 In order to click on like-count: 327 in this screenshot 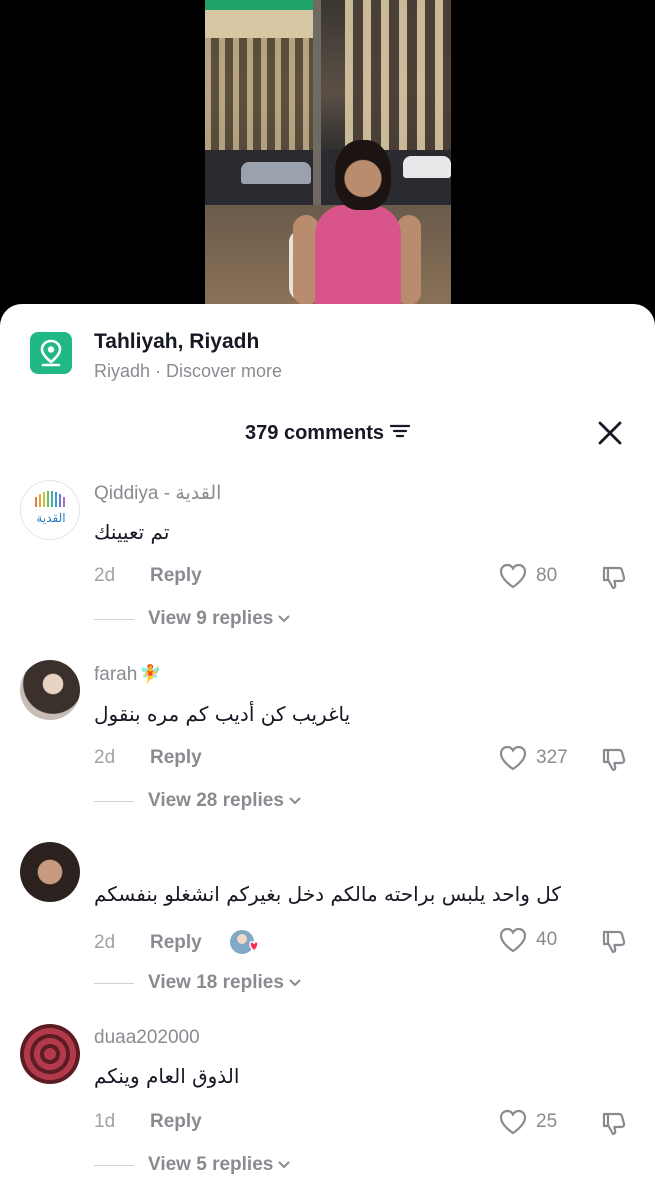, I will do `click(552, 757)`.